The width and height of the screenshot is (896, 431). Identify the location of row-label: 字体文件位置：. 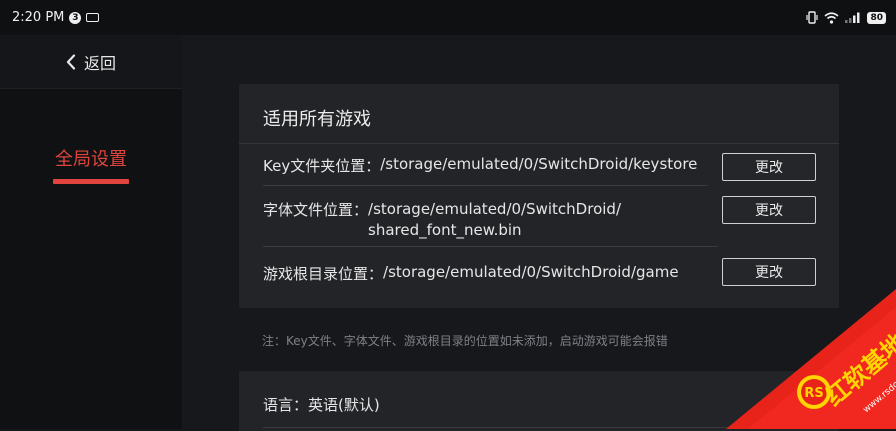
(315, 209).